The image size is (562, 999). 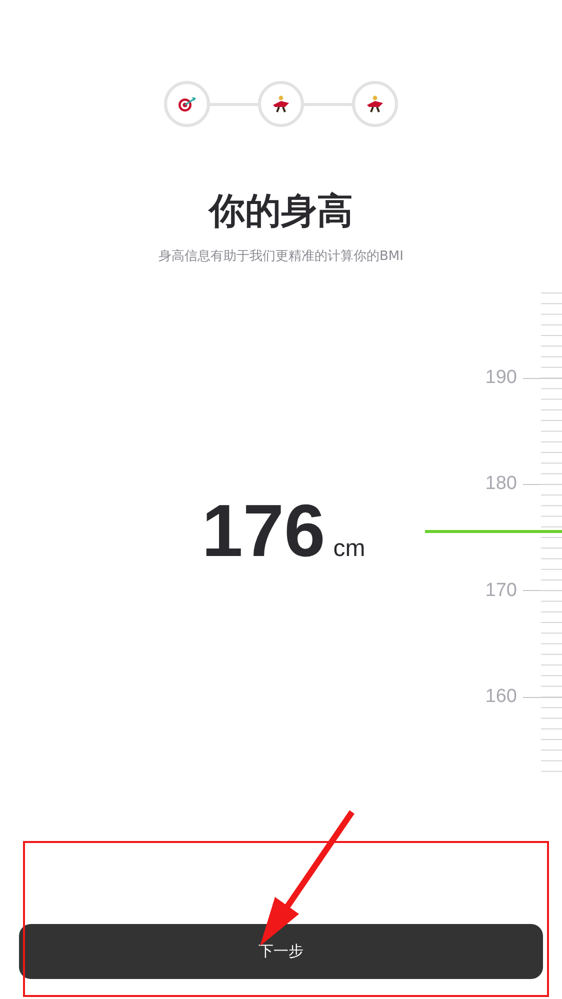 What do you see at coordinates (187, 104) in the screenshot?
I see `target-icon` at bounding box center [187, 104].